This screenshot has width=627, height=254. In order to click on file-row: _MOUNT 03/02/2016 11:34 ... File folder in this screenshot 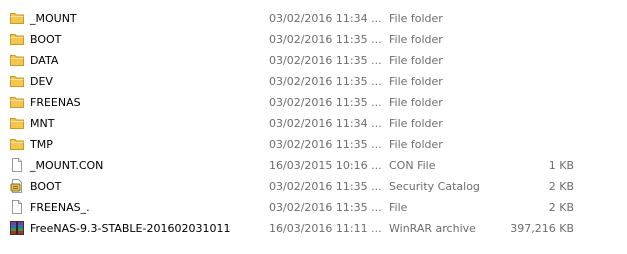, I will do `click(313, 18)`.